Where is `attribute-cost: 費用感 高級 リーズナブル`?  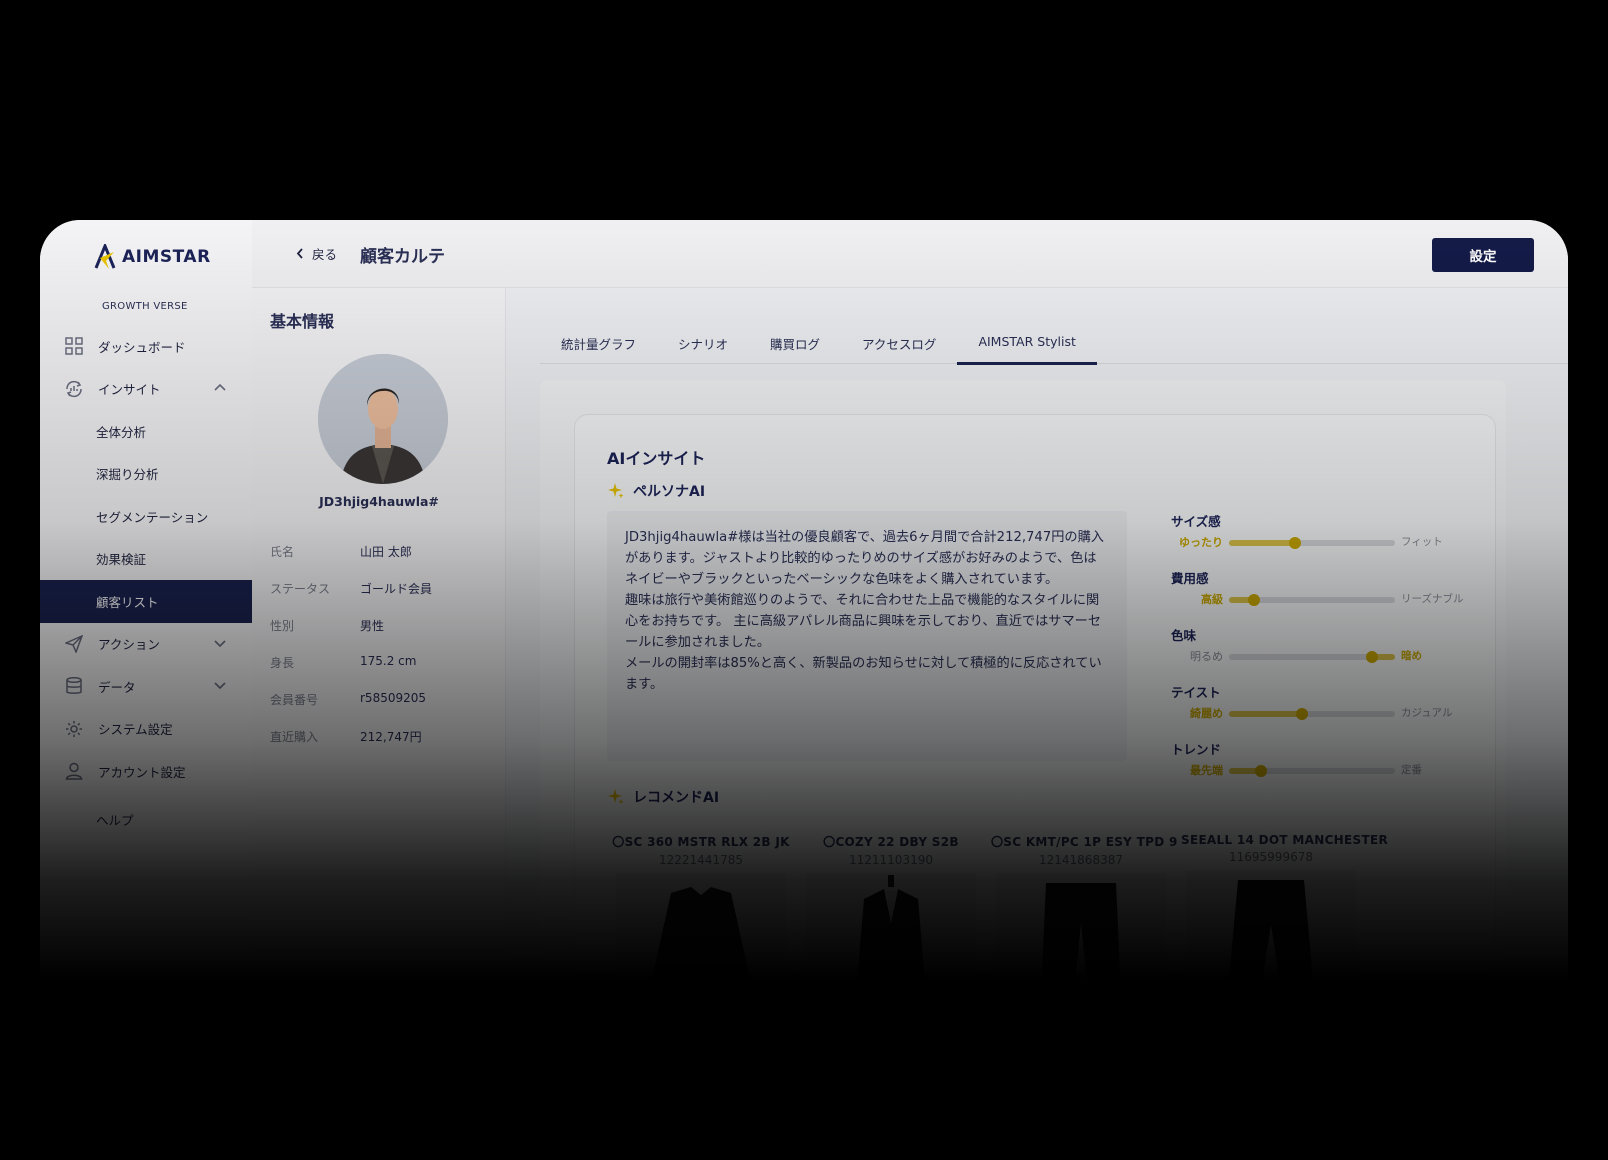 attribute-cost: 費用感 高級 リーズナブル is located at coordinates (1321, 596).